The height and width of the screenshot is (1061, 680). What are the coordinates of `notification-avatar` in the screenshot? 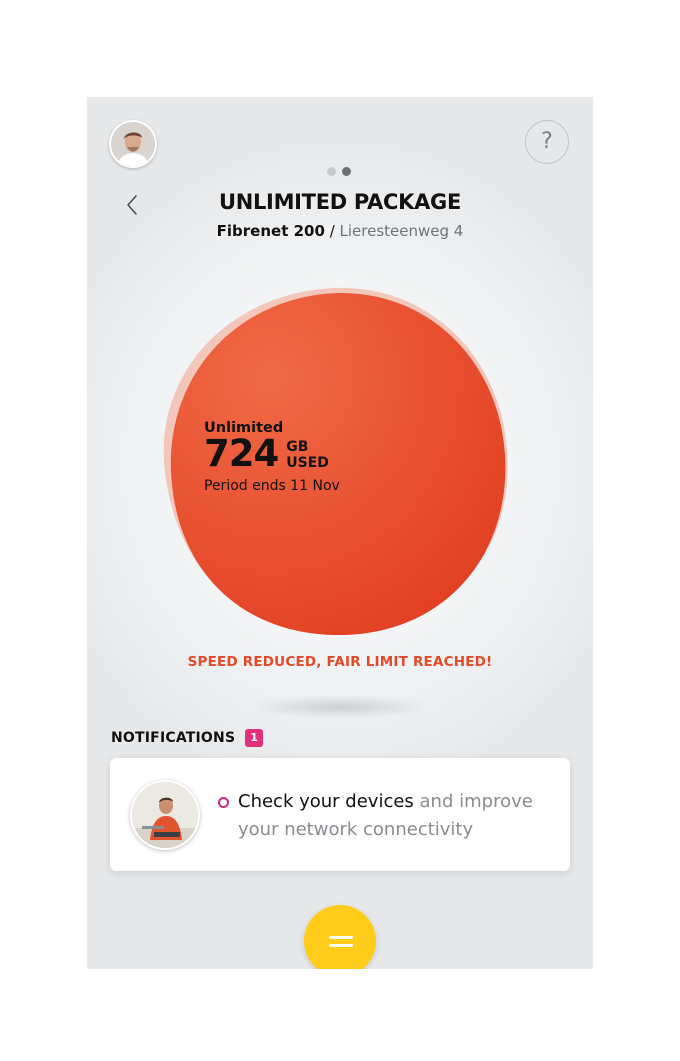 It's located at (165, 815).